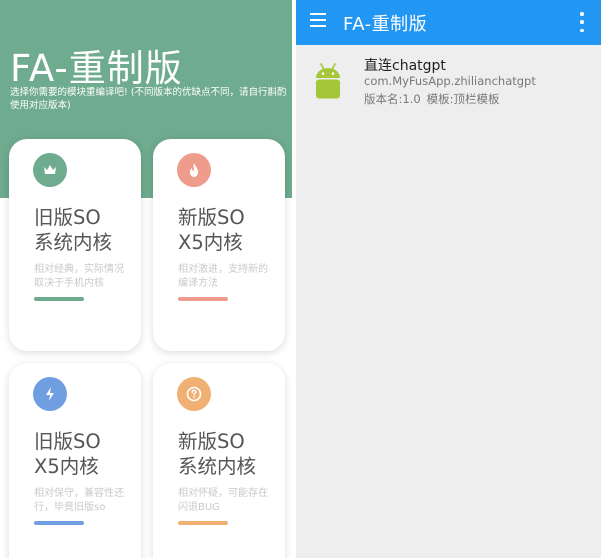  What do you see at coordinates (223, 500) in the screenshot?
I see `card-description: 相对怀疑，可能存在 闪退BUG` at bounding box center [223, 500].